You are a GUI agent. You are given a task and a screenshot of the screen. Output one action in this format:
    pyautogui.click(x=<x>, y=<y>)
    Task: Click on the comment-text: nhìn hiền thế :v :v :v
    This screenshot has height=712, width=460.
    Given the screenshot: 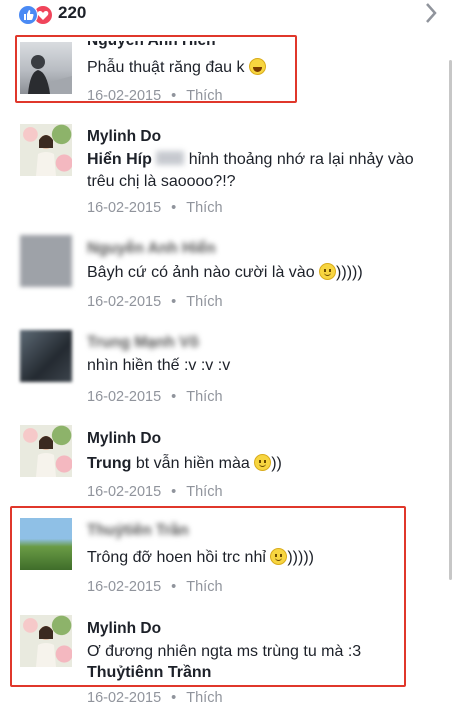 What is the action you would take?
    pyautogui.click(x=159, y=365)
    